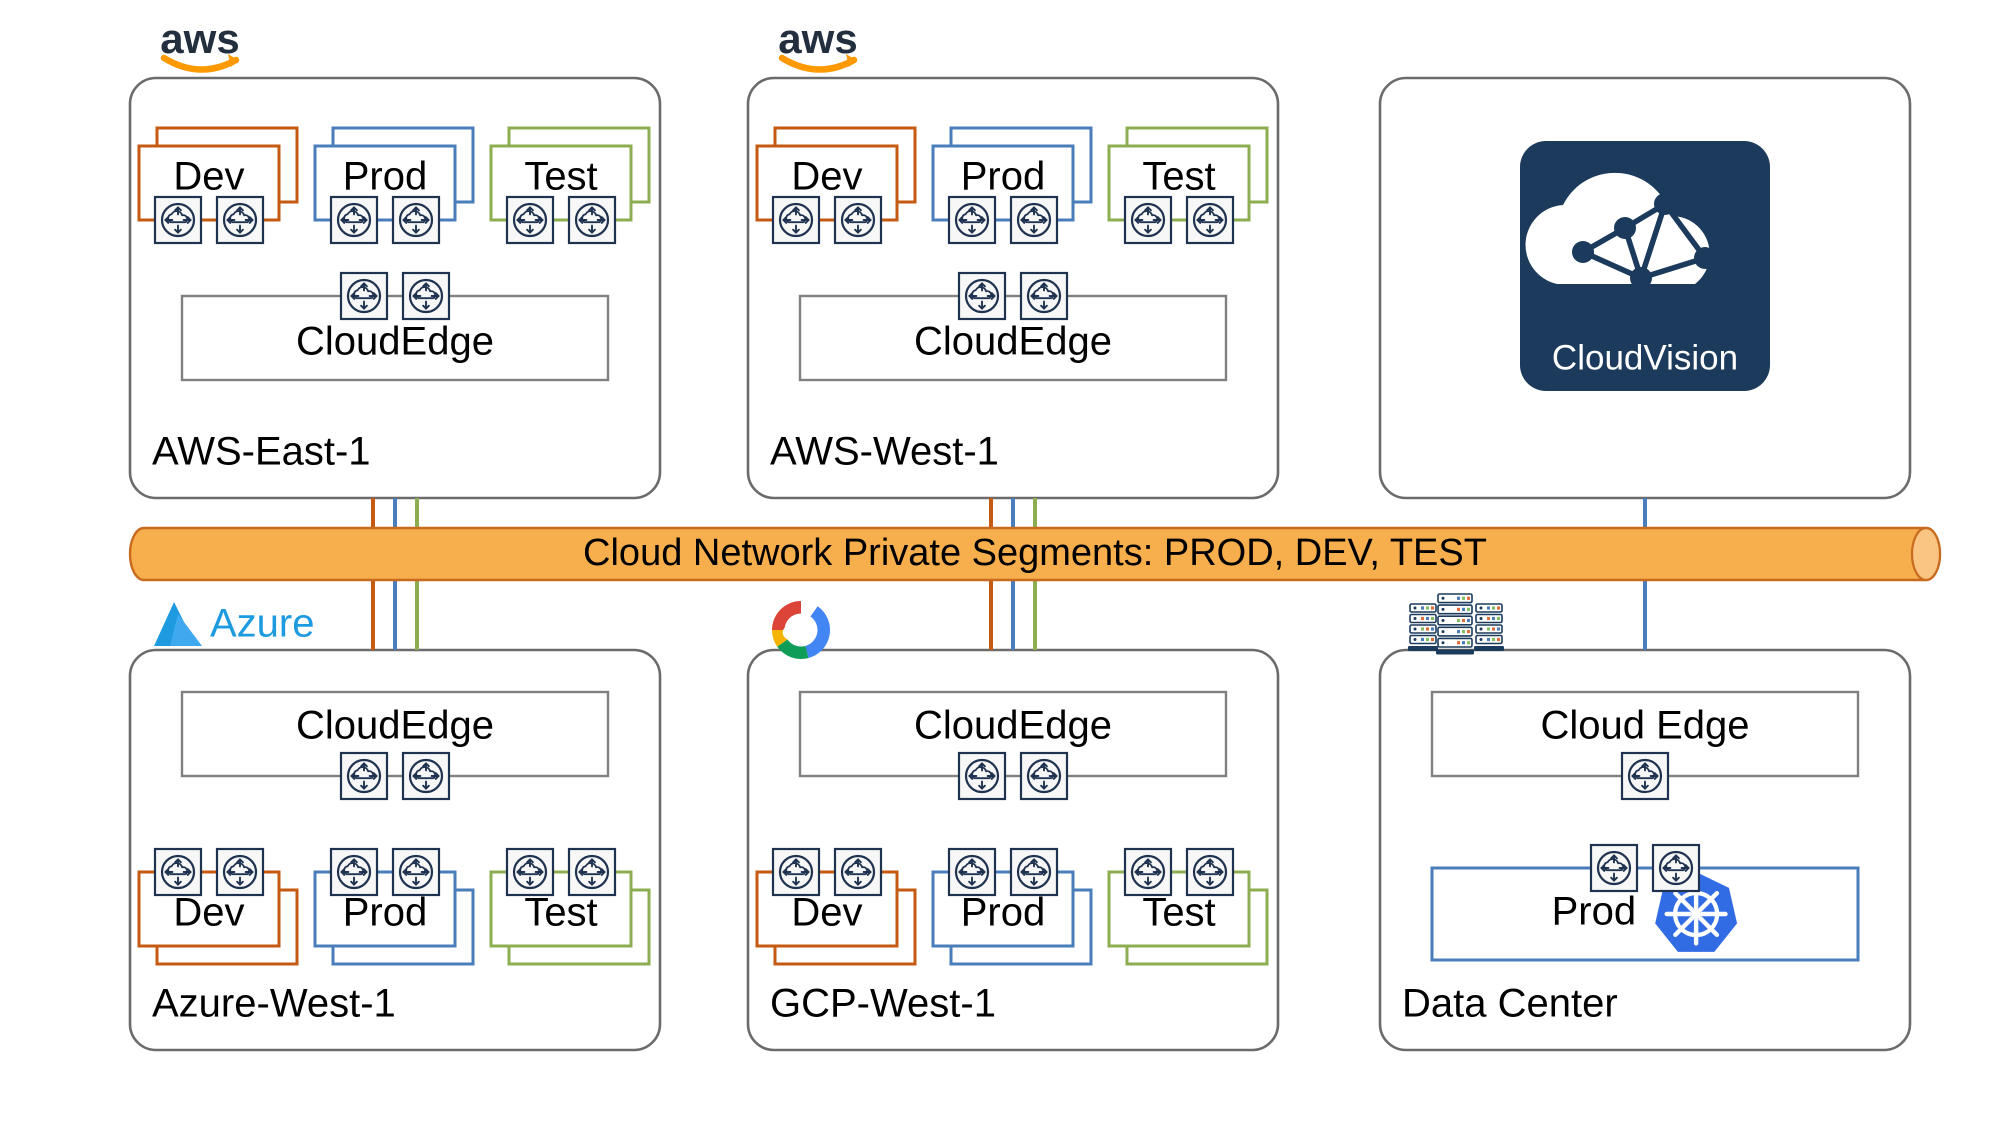 This screenshot has height=1125, width=2000. What do you see at coordinates (262, 624) in the screenshot?
I see `azure-wordmark: Azure` at bounding box center [262, 624].